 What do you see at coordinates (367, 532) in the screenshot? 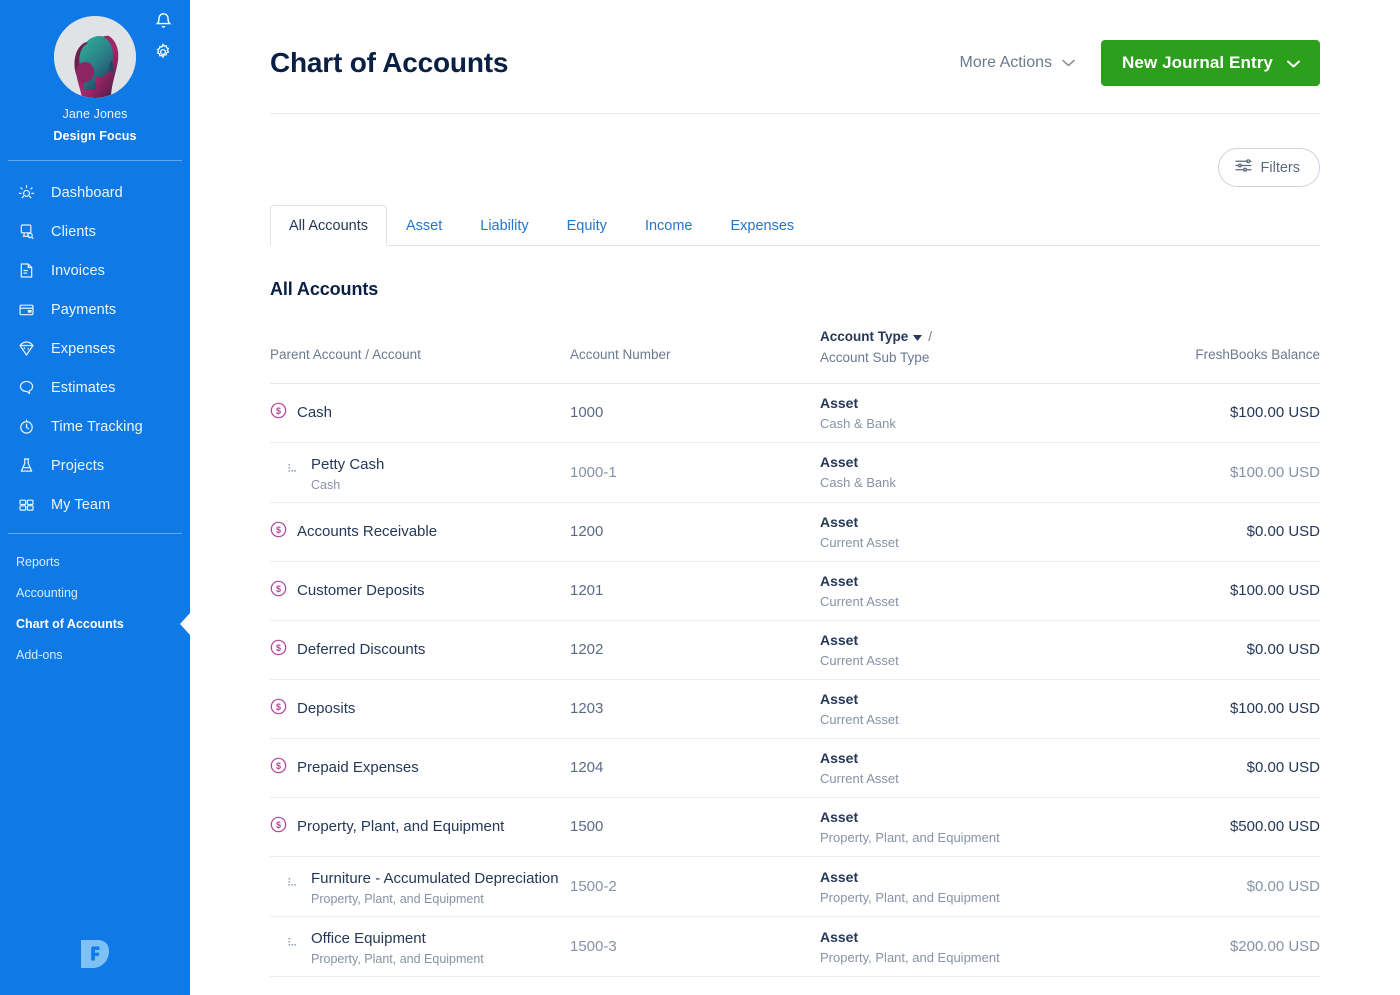
I see `account-name: Accounts Receivable` at bounding box center [367, 532].